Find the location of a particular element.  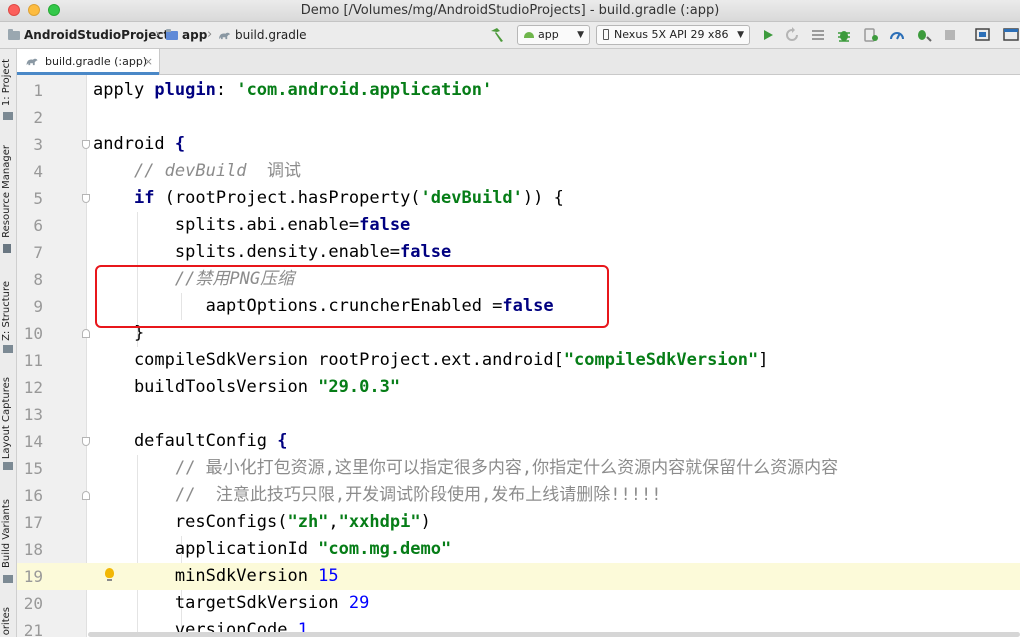

structure-icon is located at coordinates (8, 349).